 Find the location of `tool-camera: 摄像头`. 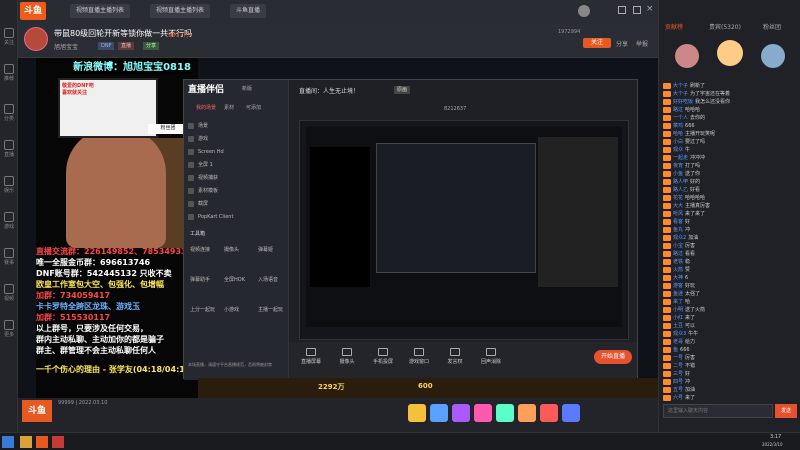

tool-camera: 摄像头 is located at coordinates (347, 356).